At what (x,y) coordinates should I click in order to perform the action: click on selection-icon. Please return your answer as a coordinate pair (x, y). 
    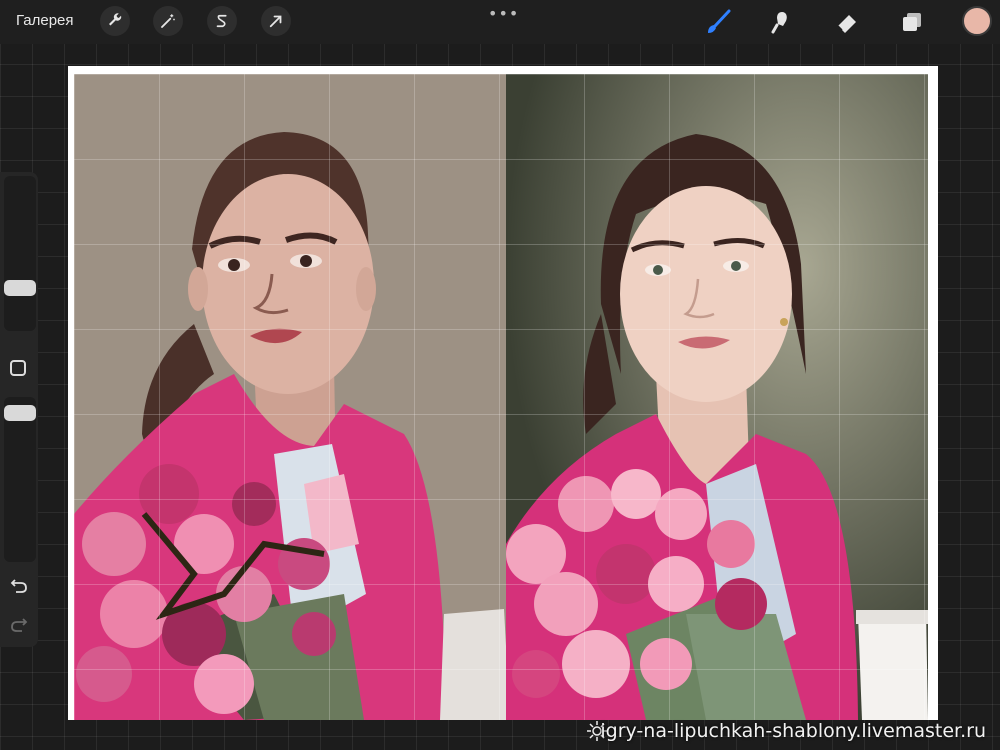
    Looking at the image, I should click on (221, 21).